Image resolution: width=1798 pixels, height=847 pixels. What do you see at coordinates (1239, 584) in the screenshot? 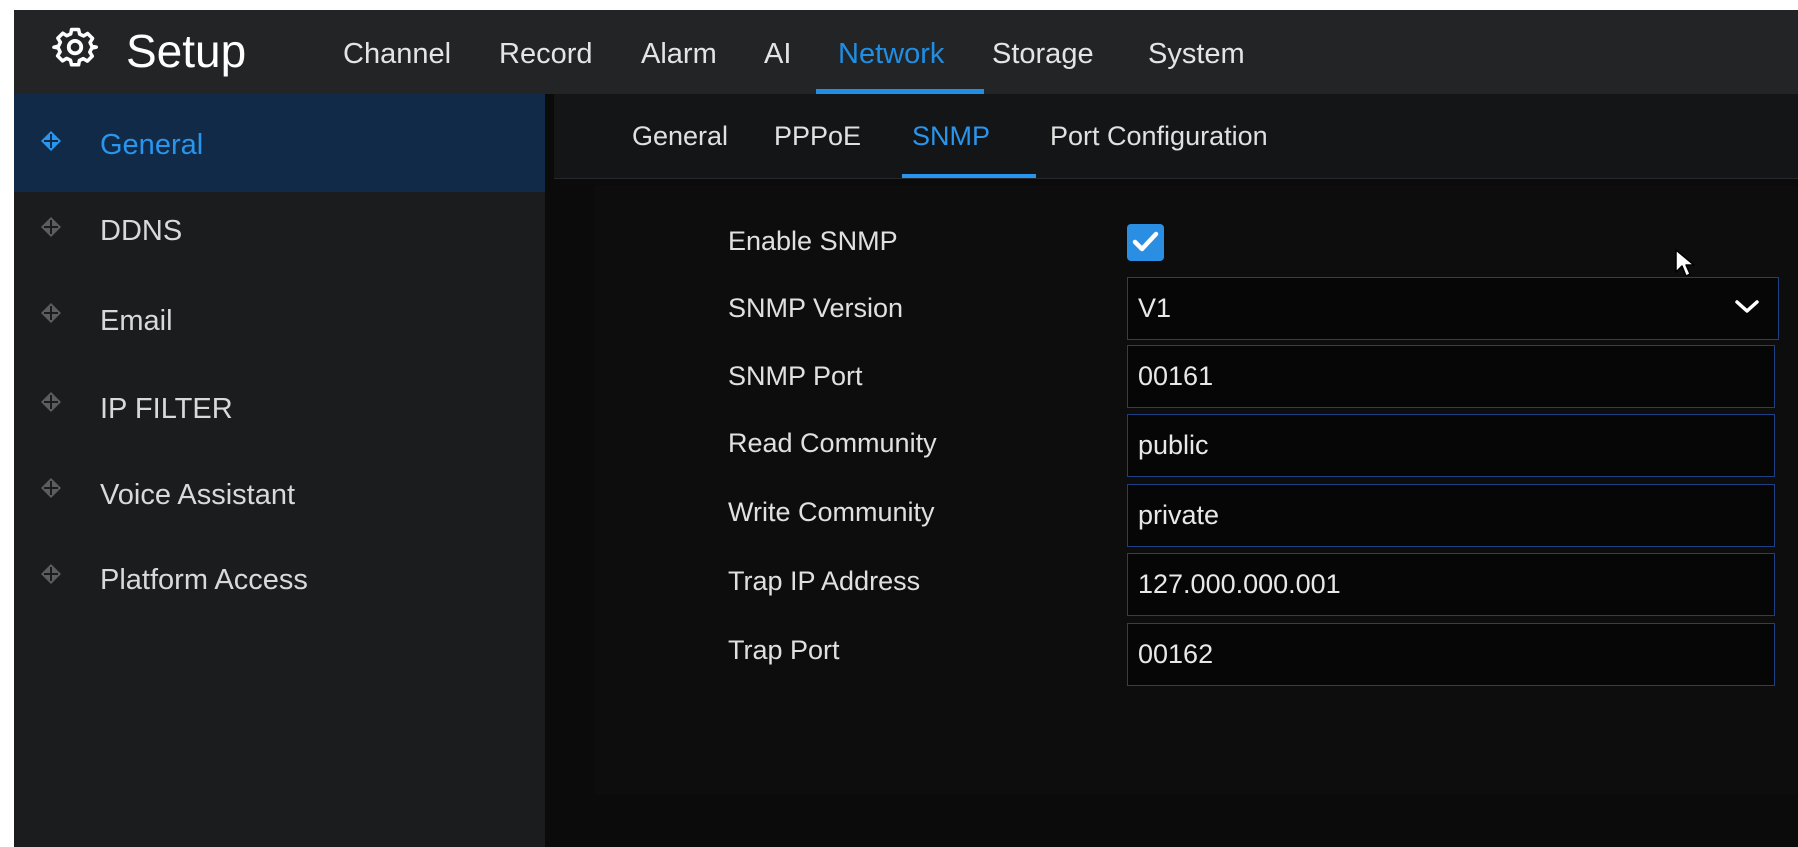
I see `trap-ip-address-value: 127.000.000.001` at bounding box center [1239, 584].